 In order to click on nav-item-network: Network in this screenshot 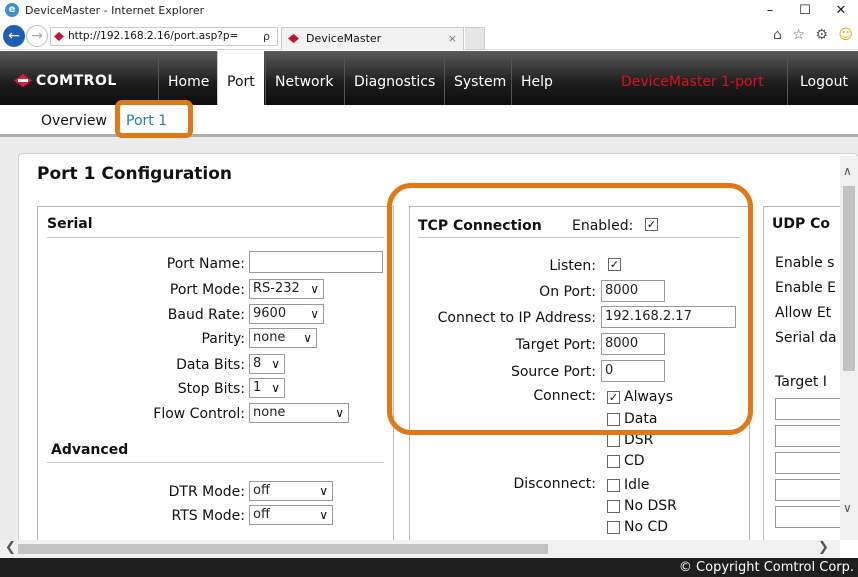, I will do `click(303, 78)`.